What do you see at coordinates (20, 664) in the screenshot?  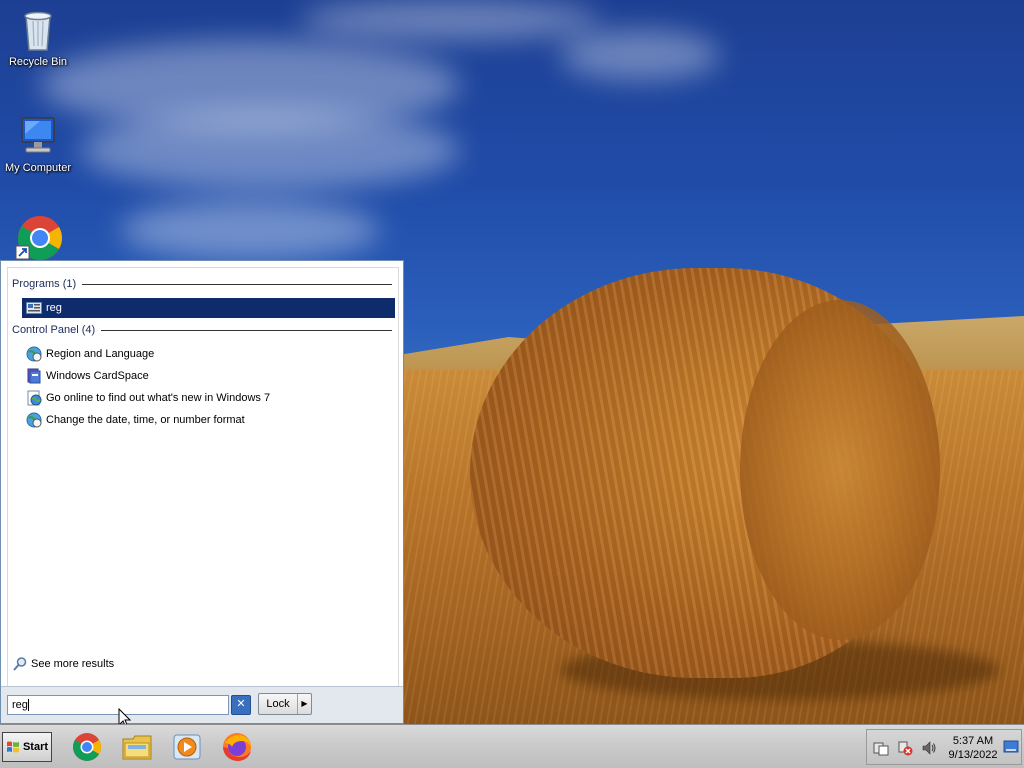 I see `search-icon` at bounding box center [20, 664].